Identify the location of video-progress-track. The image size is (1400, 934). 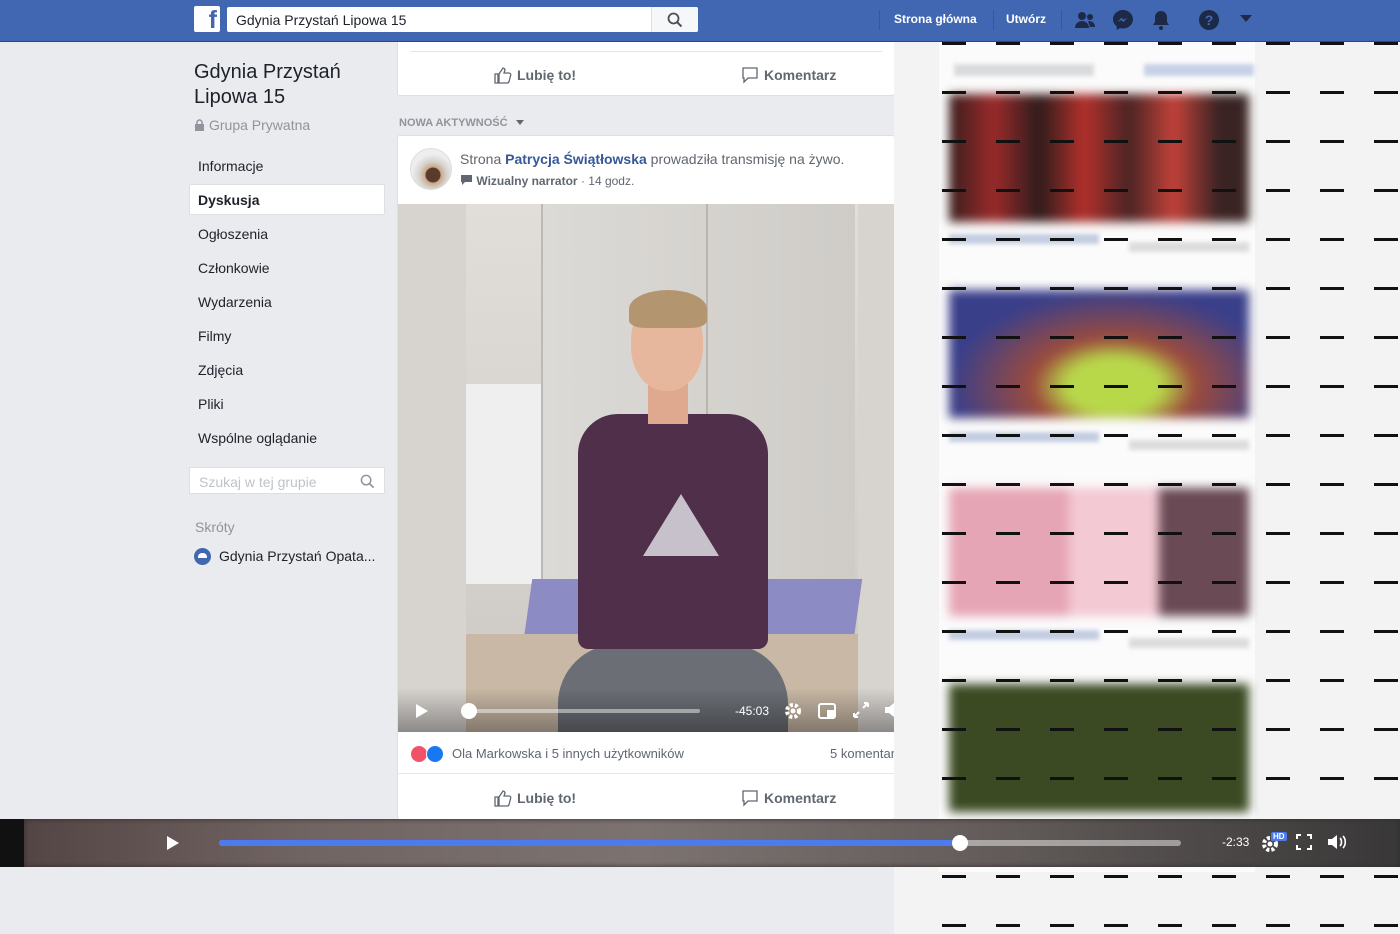
(584, 711).